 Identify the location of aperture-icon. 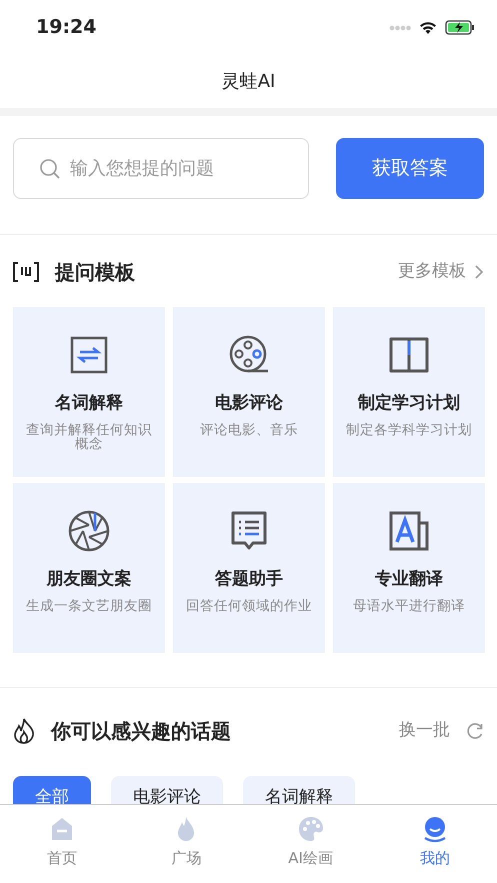
(89, 531).